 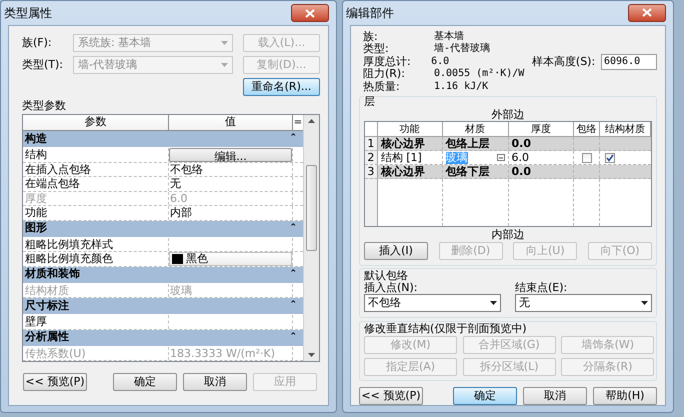 What do you see at coordinates (432, 303) in the screenshot?
I see `dropdown: 不包络` at bounding box center [432, 303].